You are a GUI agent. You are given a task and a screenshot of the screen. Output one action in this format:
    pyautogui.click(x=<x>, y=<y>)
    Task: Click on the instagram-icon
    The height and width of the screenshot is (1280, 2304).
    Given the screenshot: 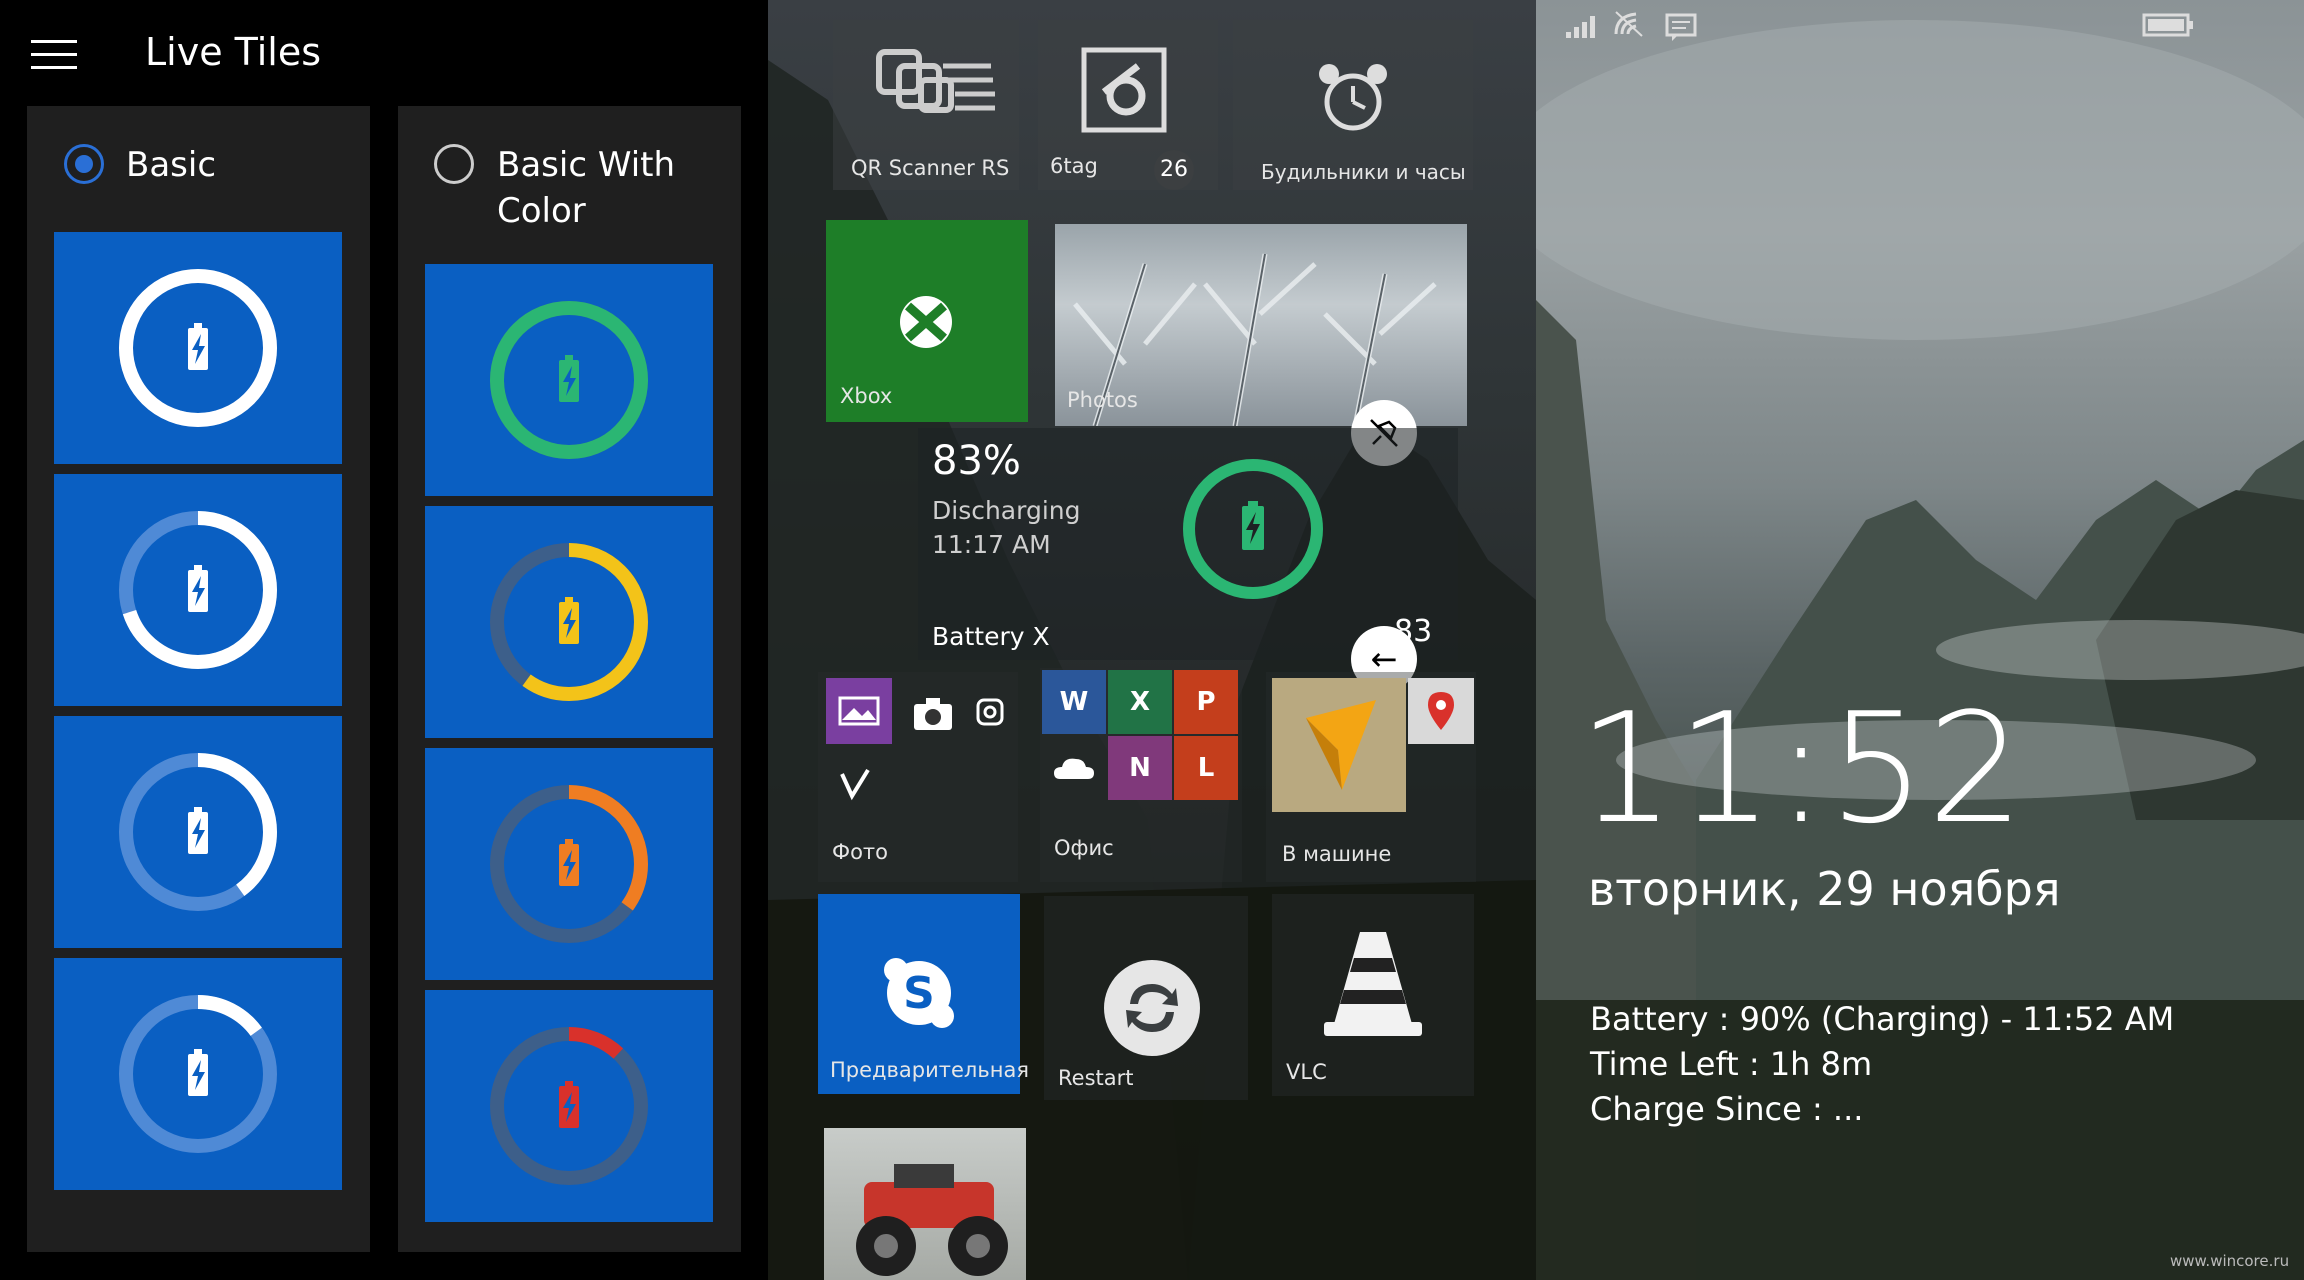 What is the action you would take?
    pyautogui.click(x=991, y=711)
    